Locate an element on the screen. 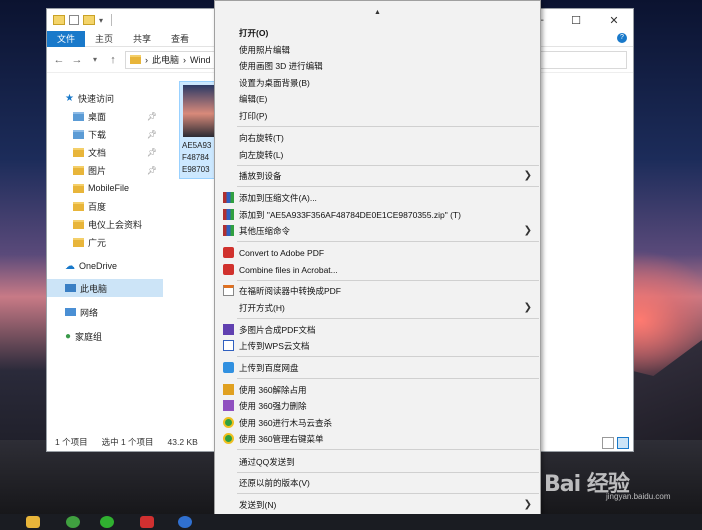  winrar-icon is located at coordinates (228, 214).